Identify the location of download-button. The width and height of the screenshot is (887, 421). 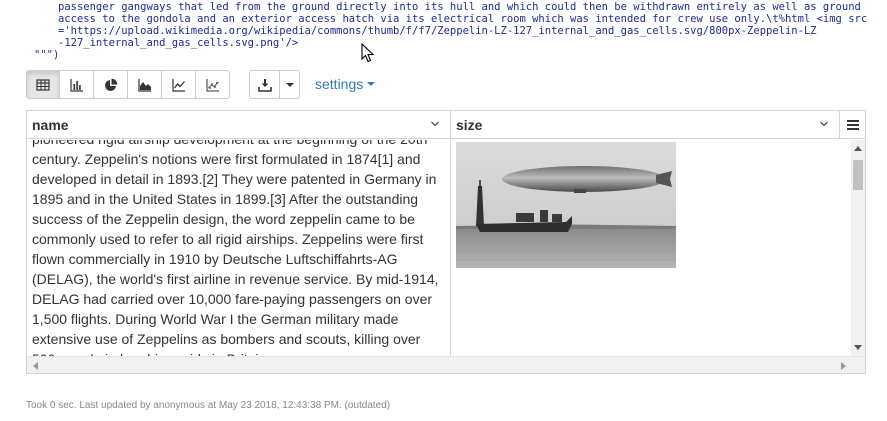
(264, 84).